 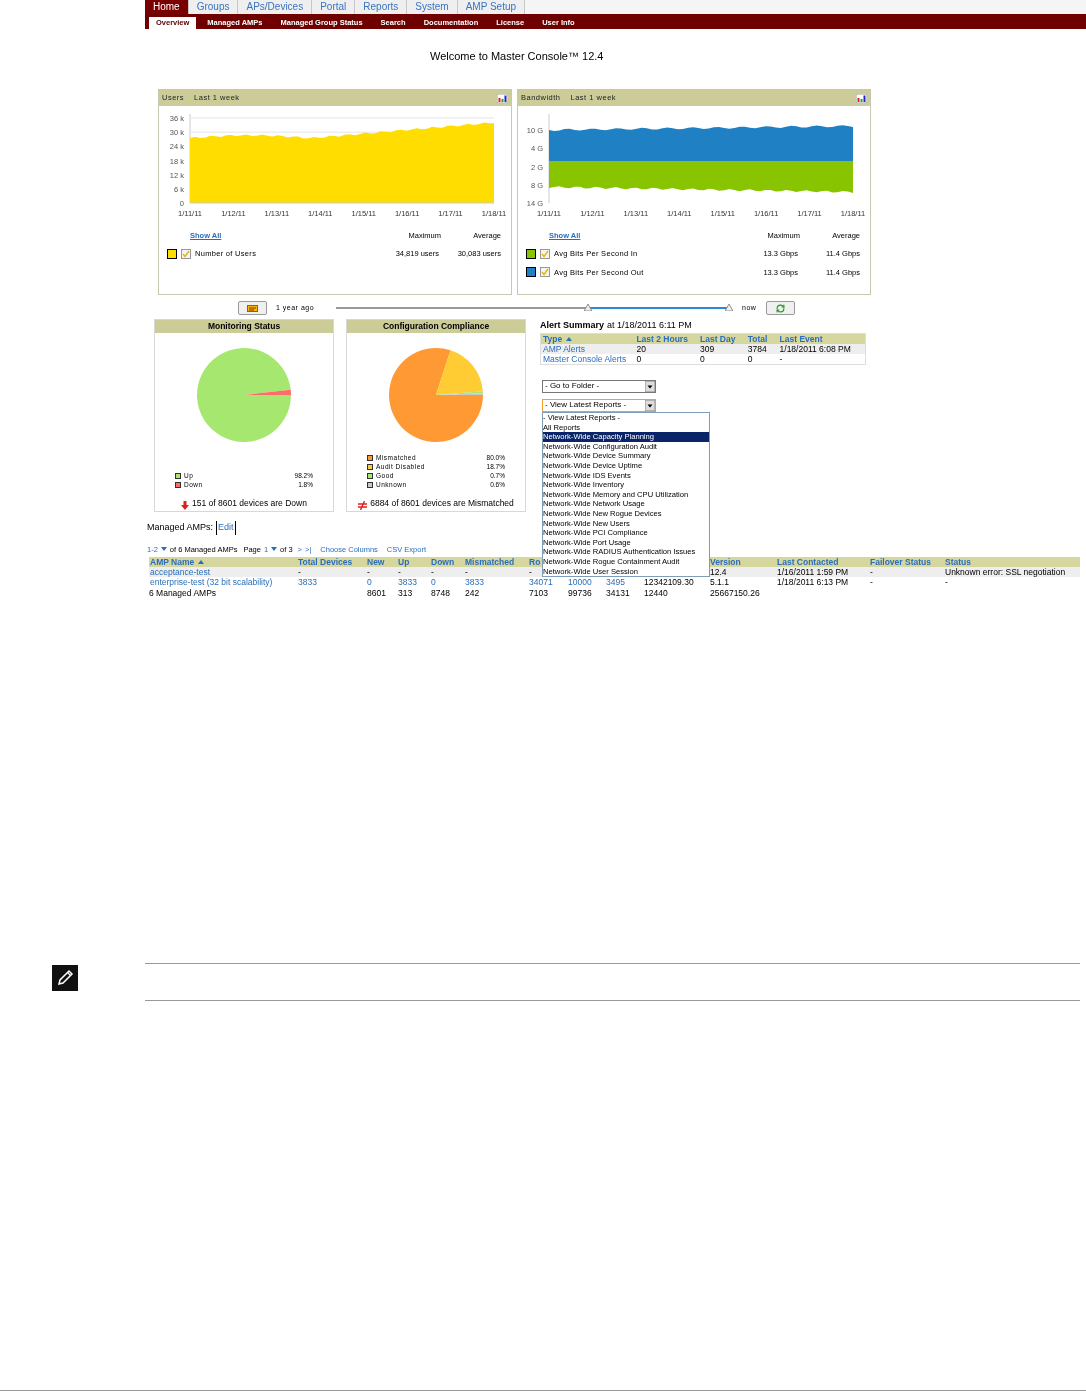 I want to click on summary-text: 6884 of 8601 devices are Mismatched, so click(x=442, y=503).